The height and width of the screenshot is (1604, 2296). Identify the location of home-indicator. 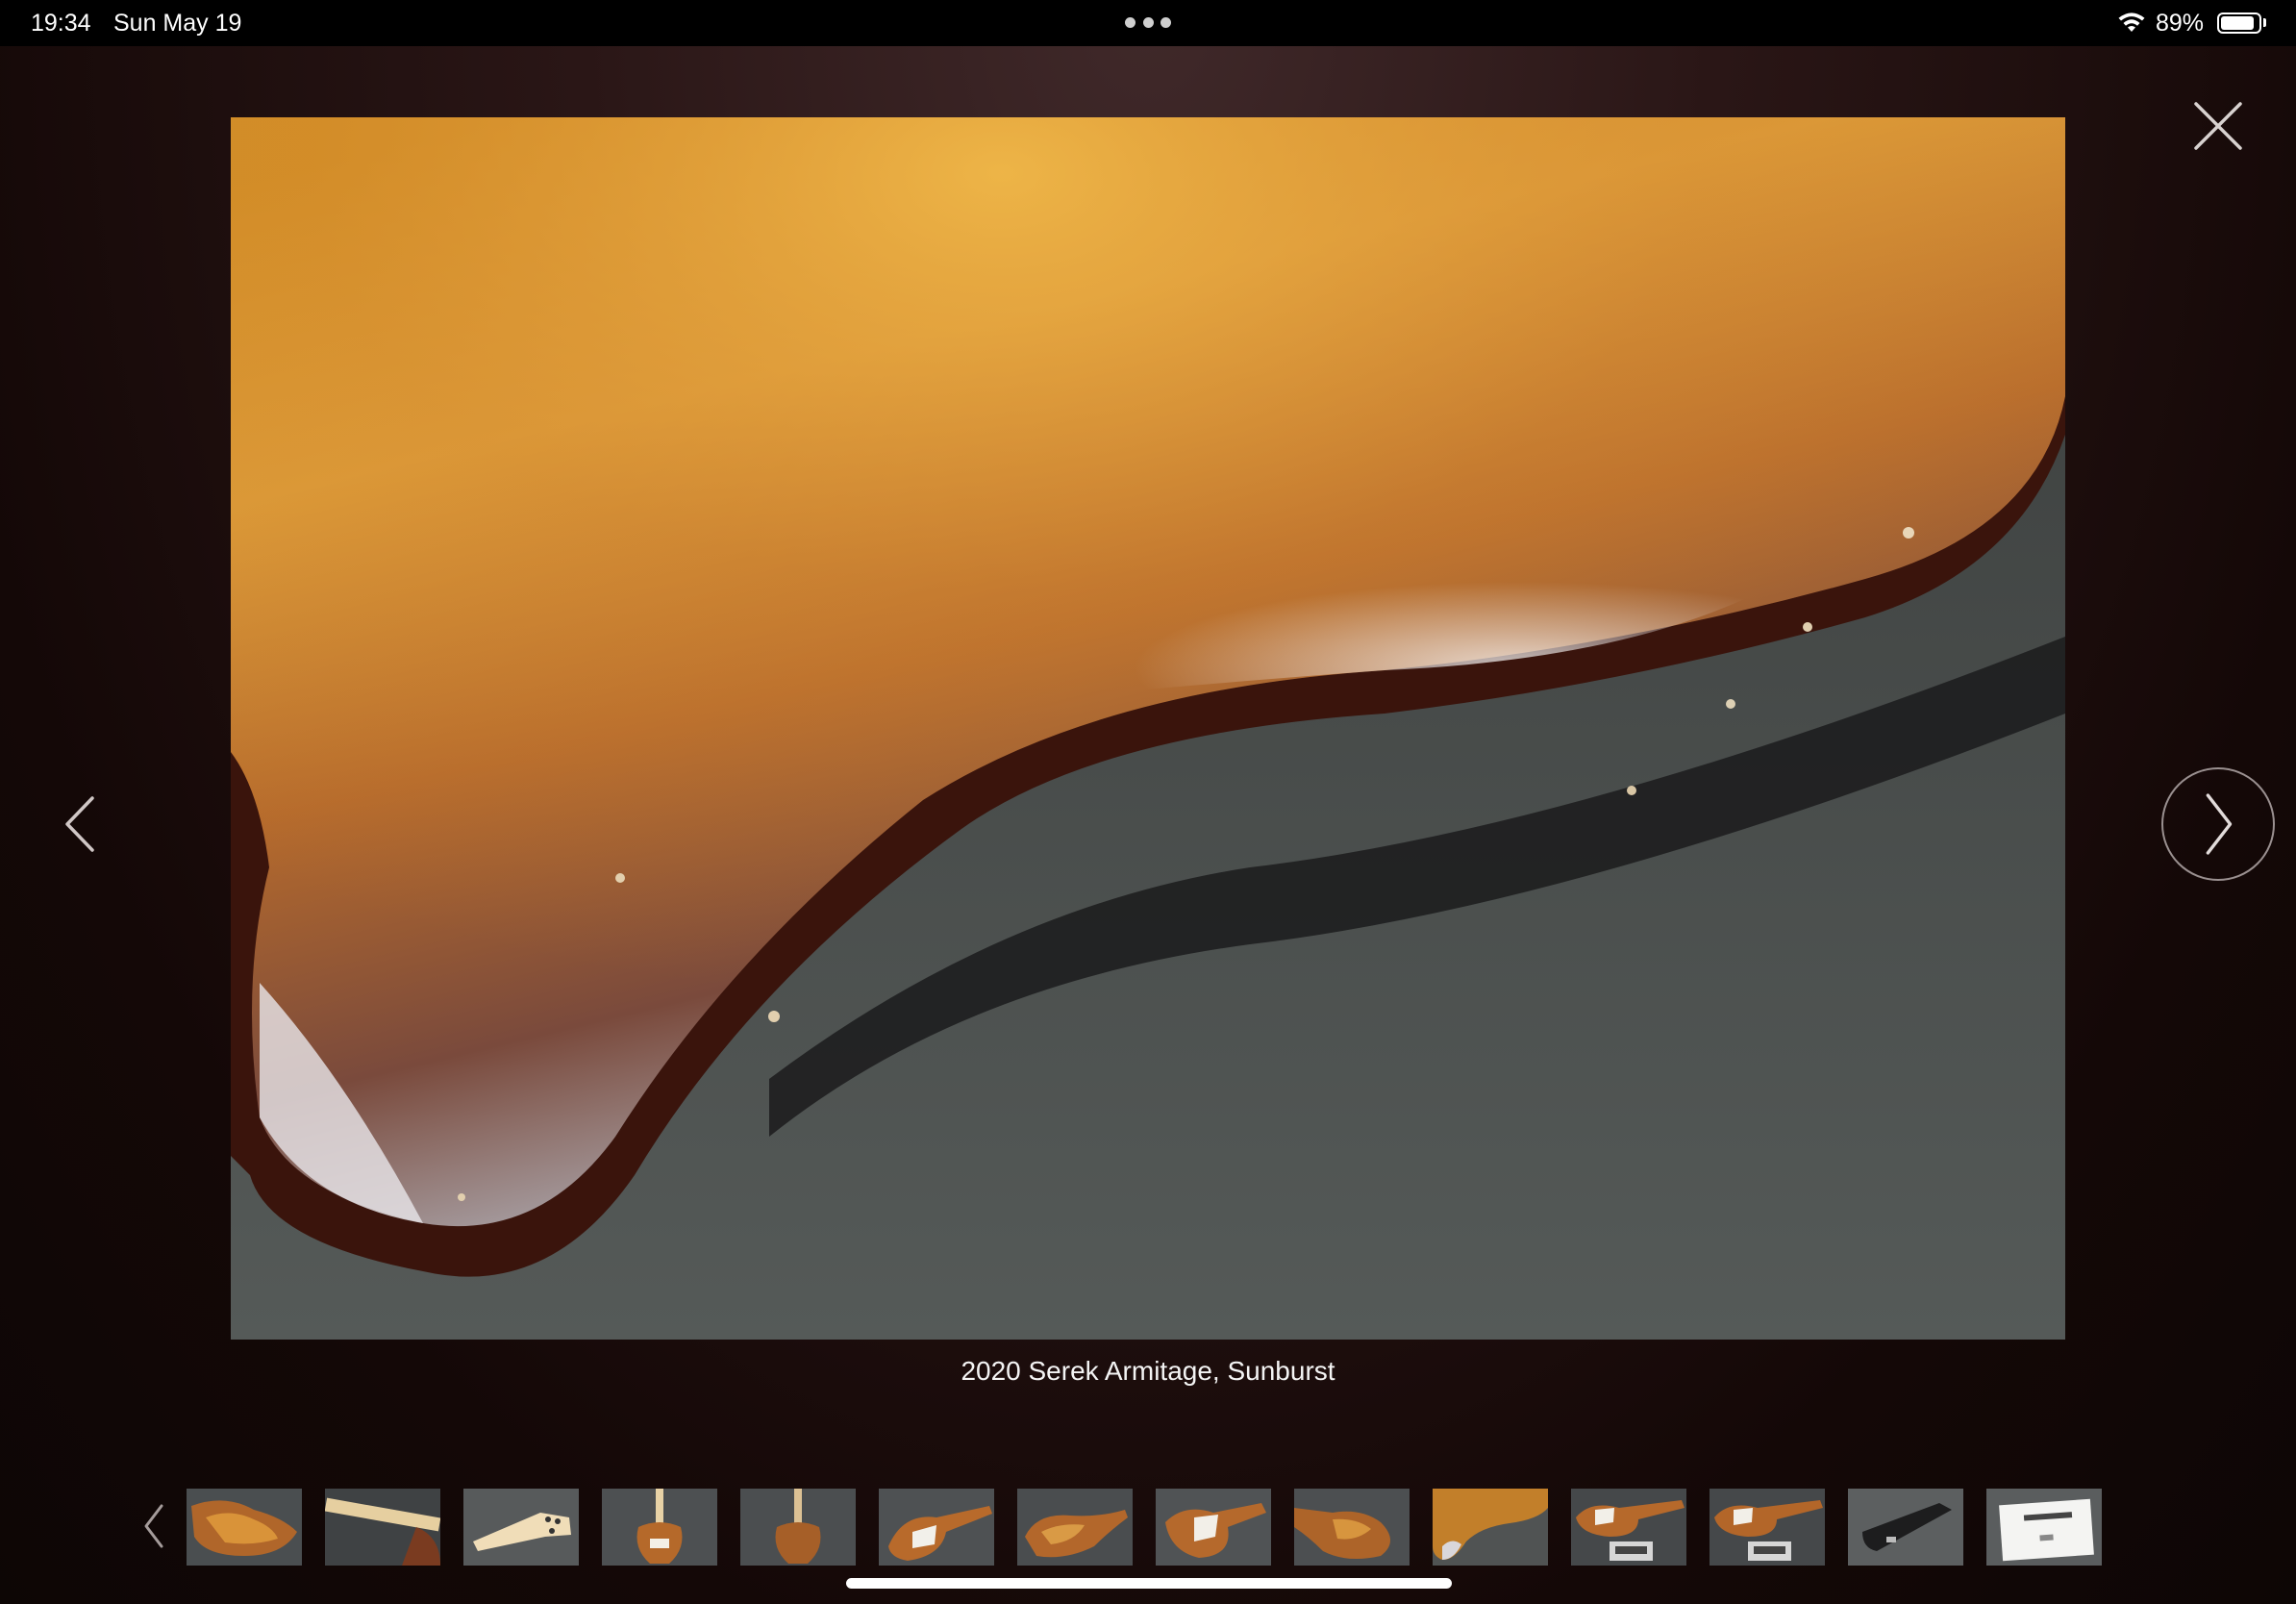
(1149, 1583).